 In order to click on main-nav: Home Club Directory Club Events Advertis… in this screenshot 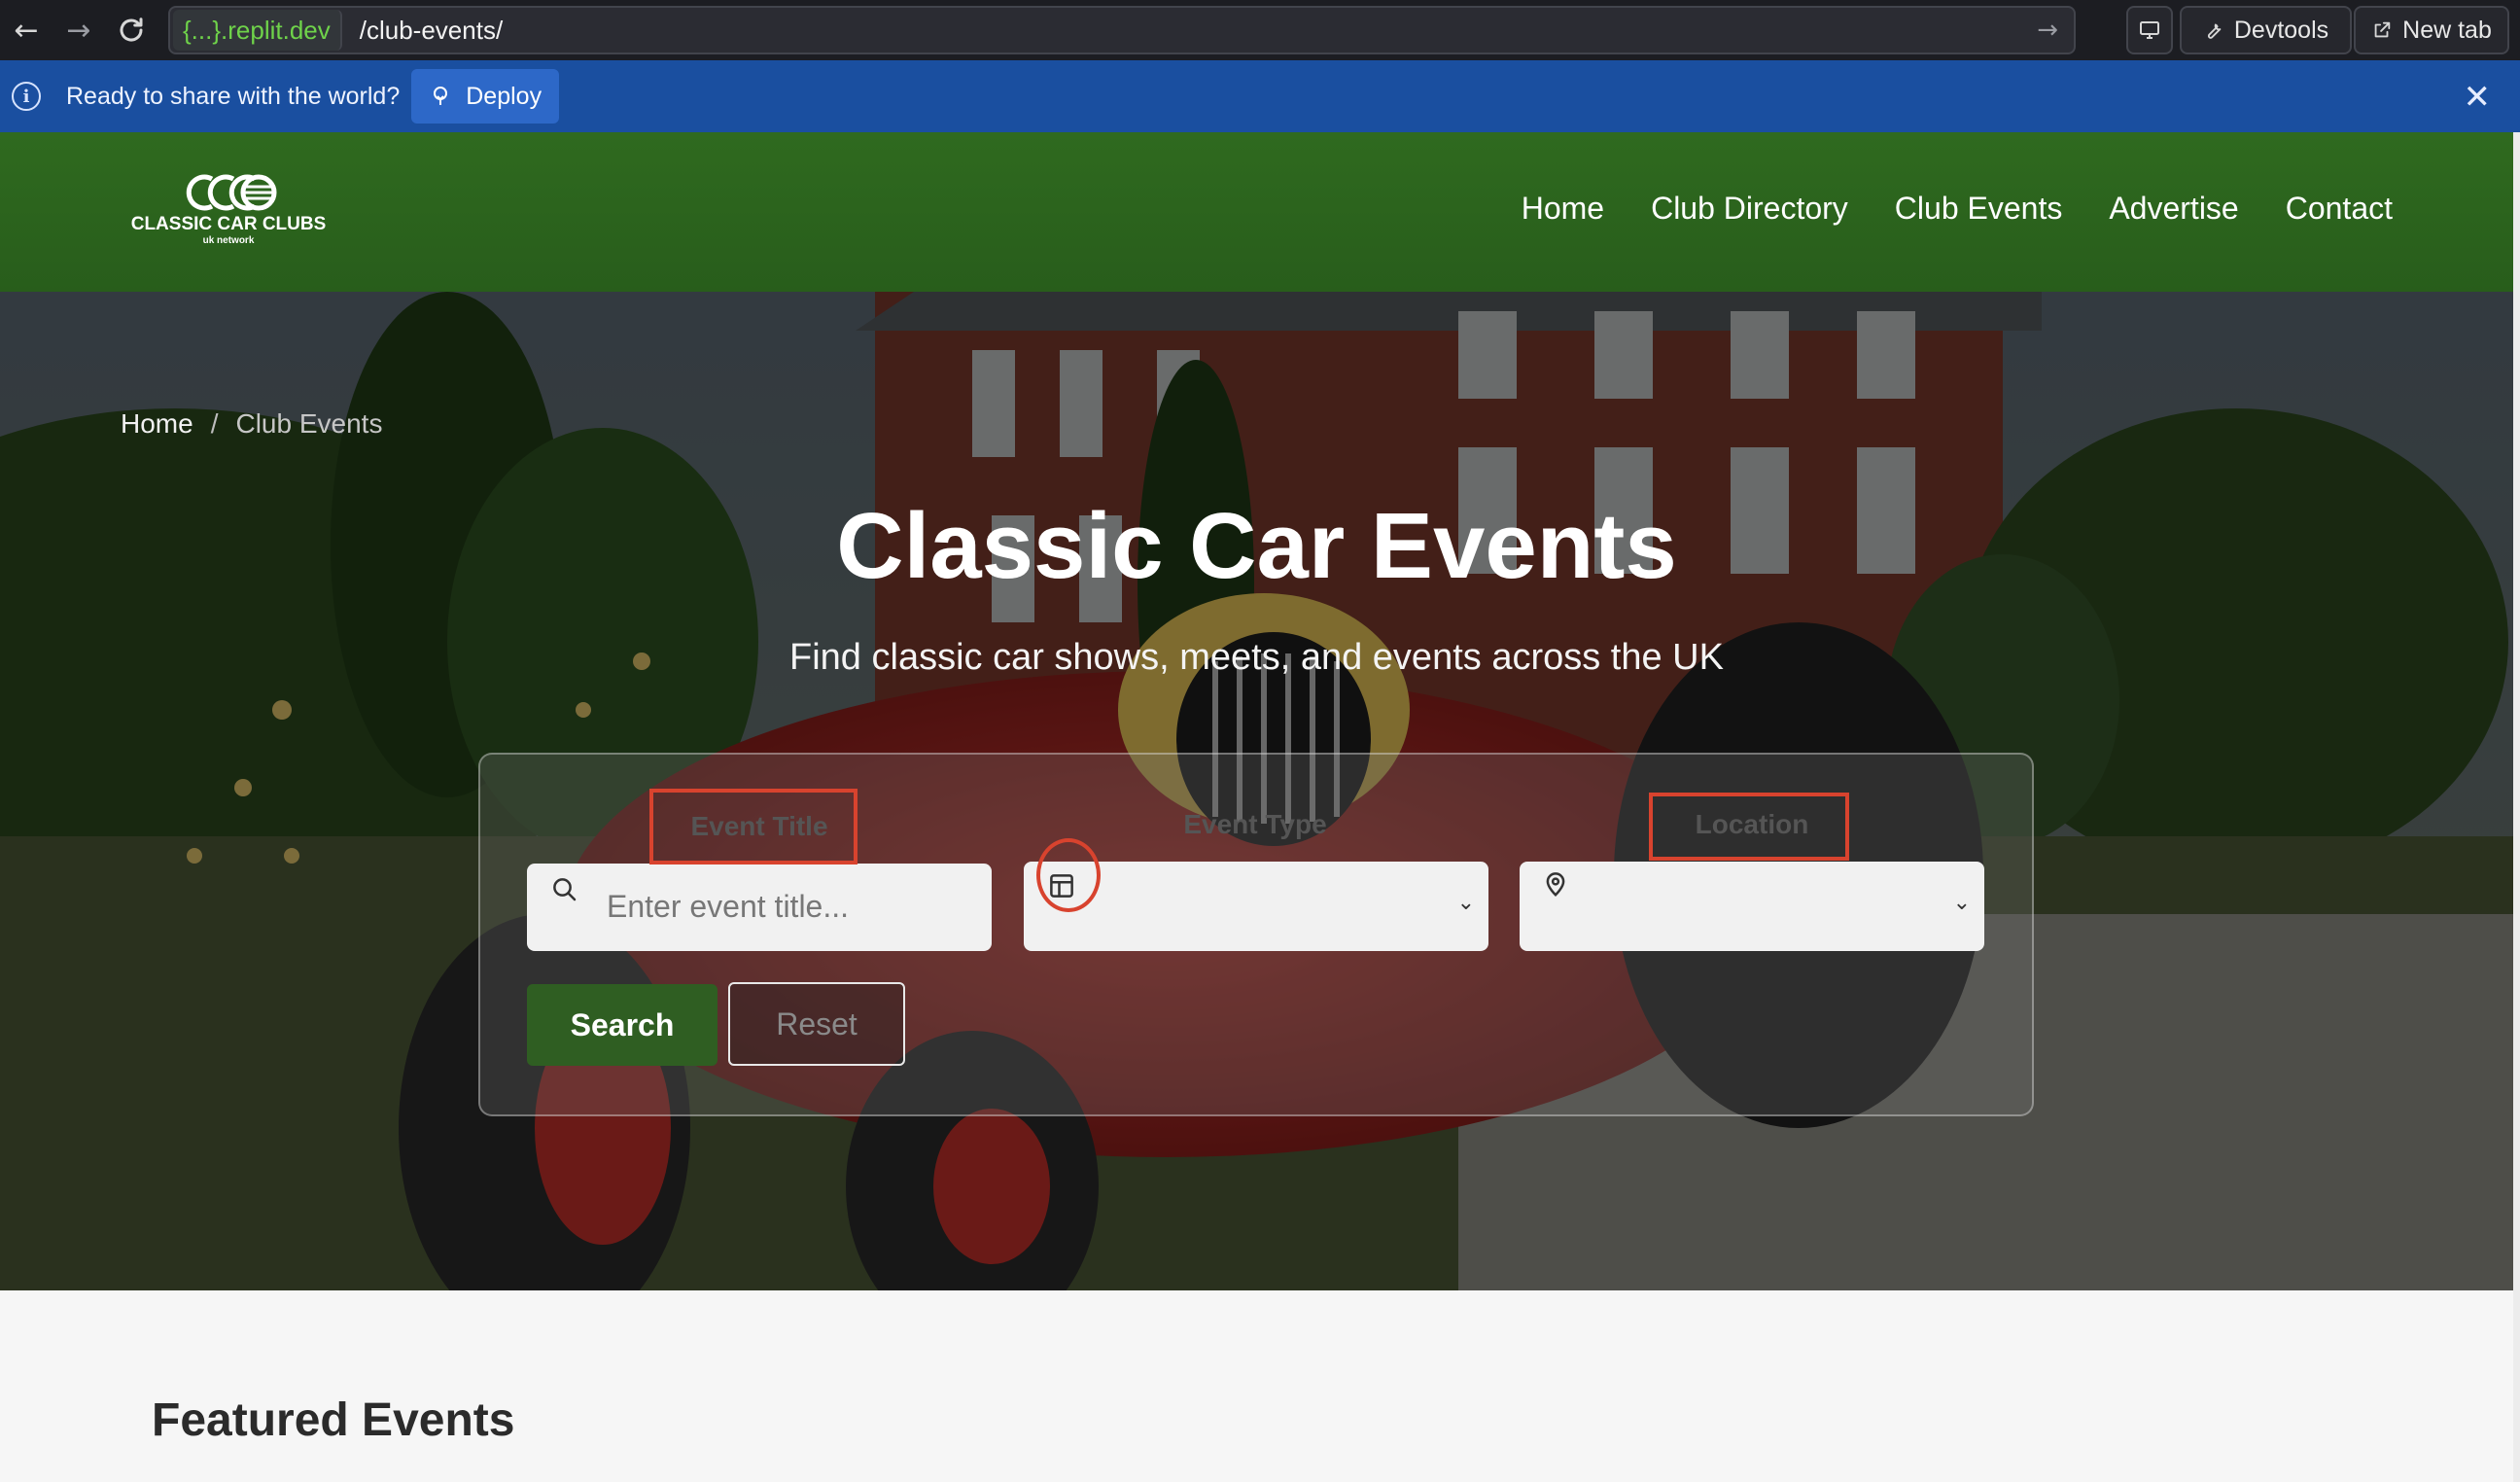, I will do `click(1957, 209)`.